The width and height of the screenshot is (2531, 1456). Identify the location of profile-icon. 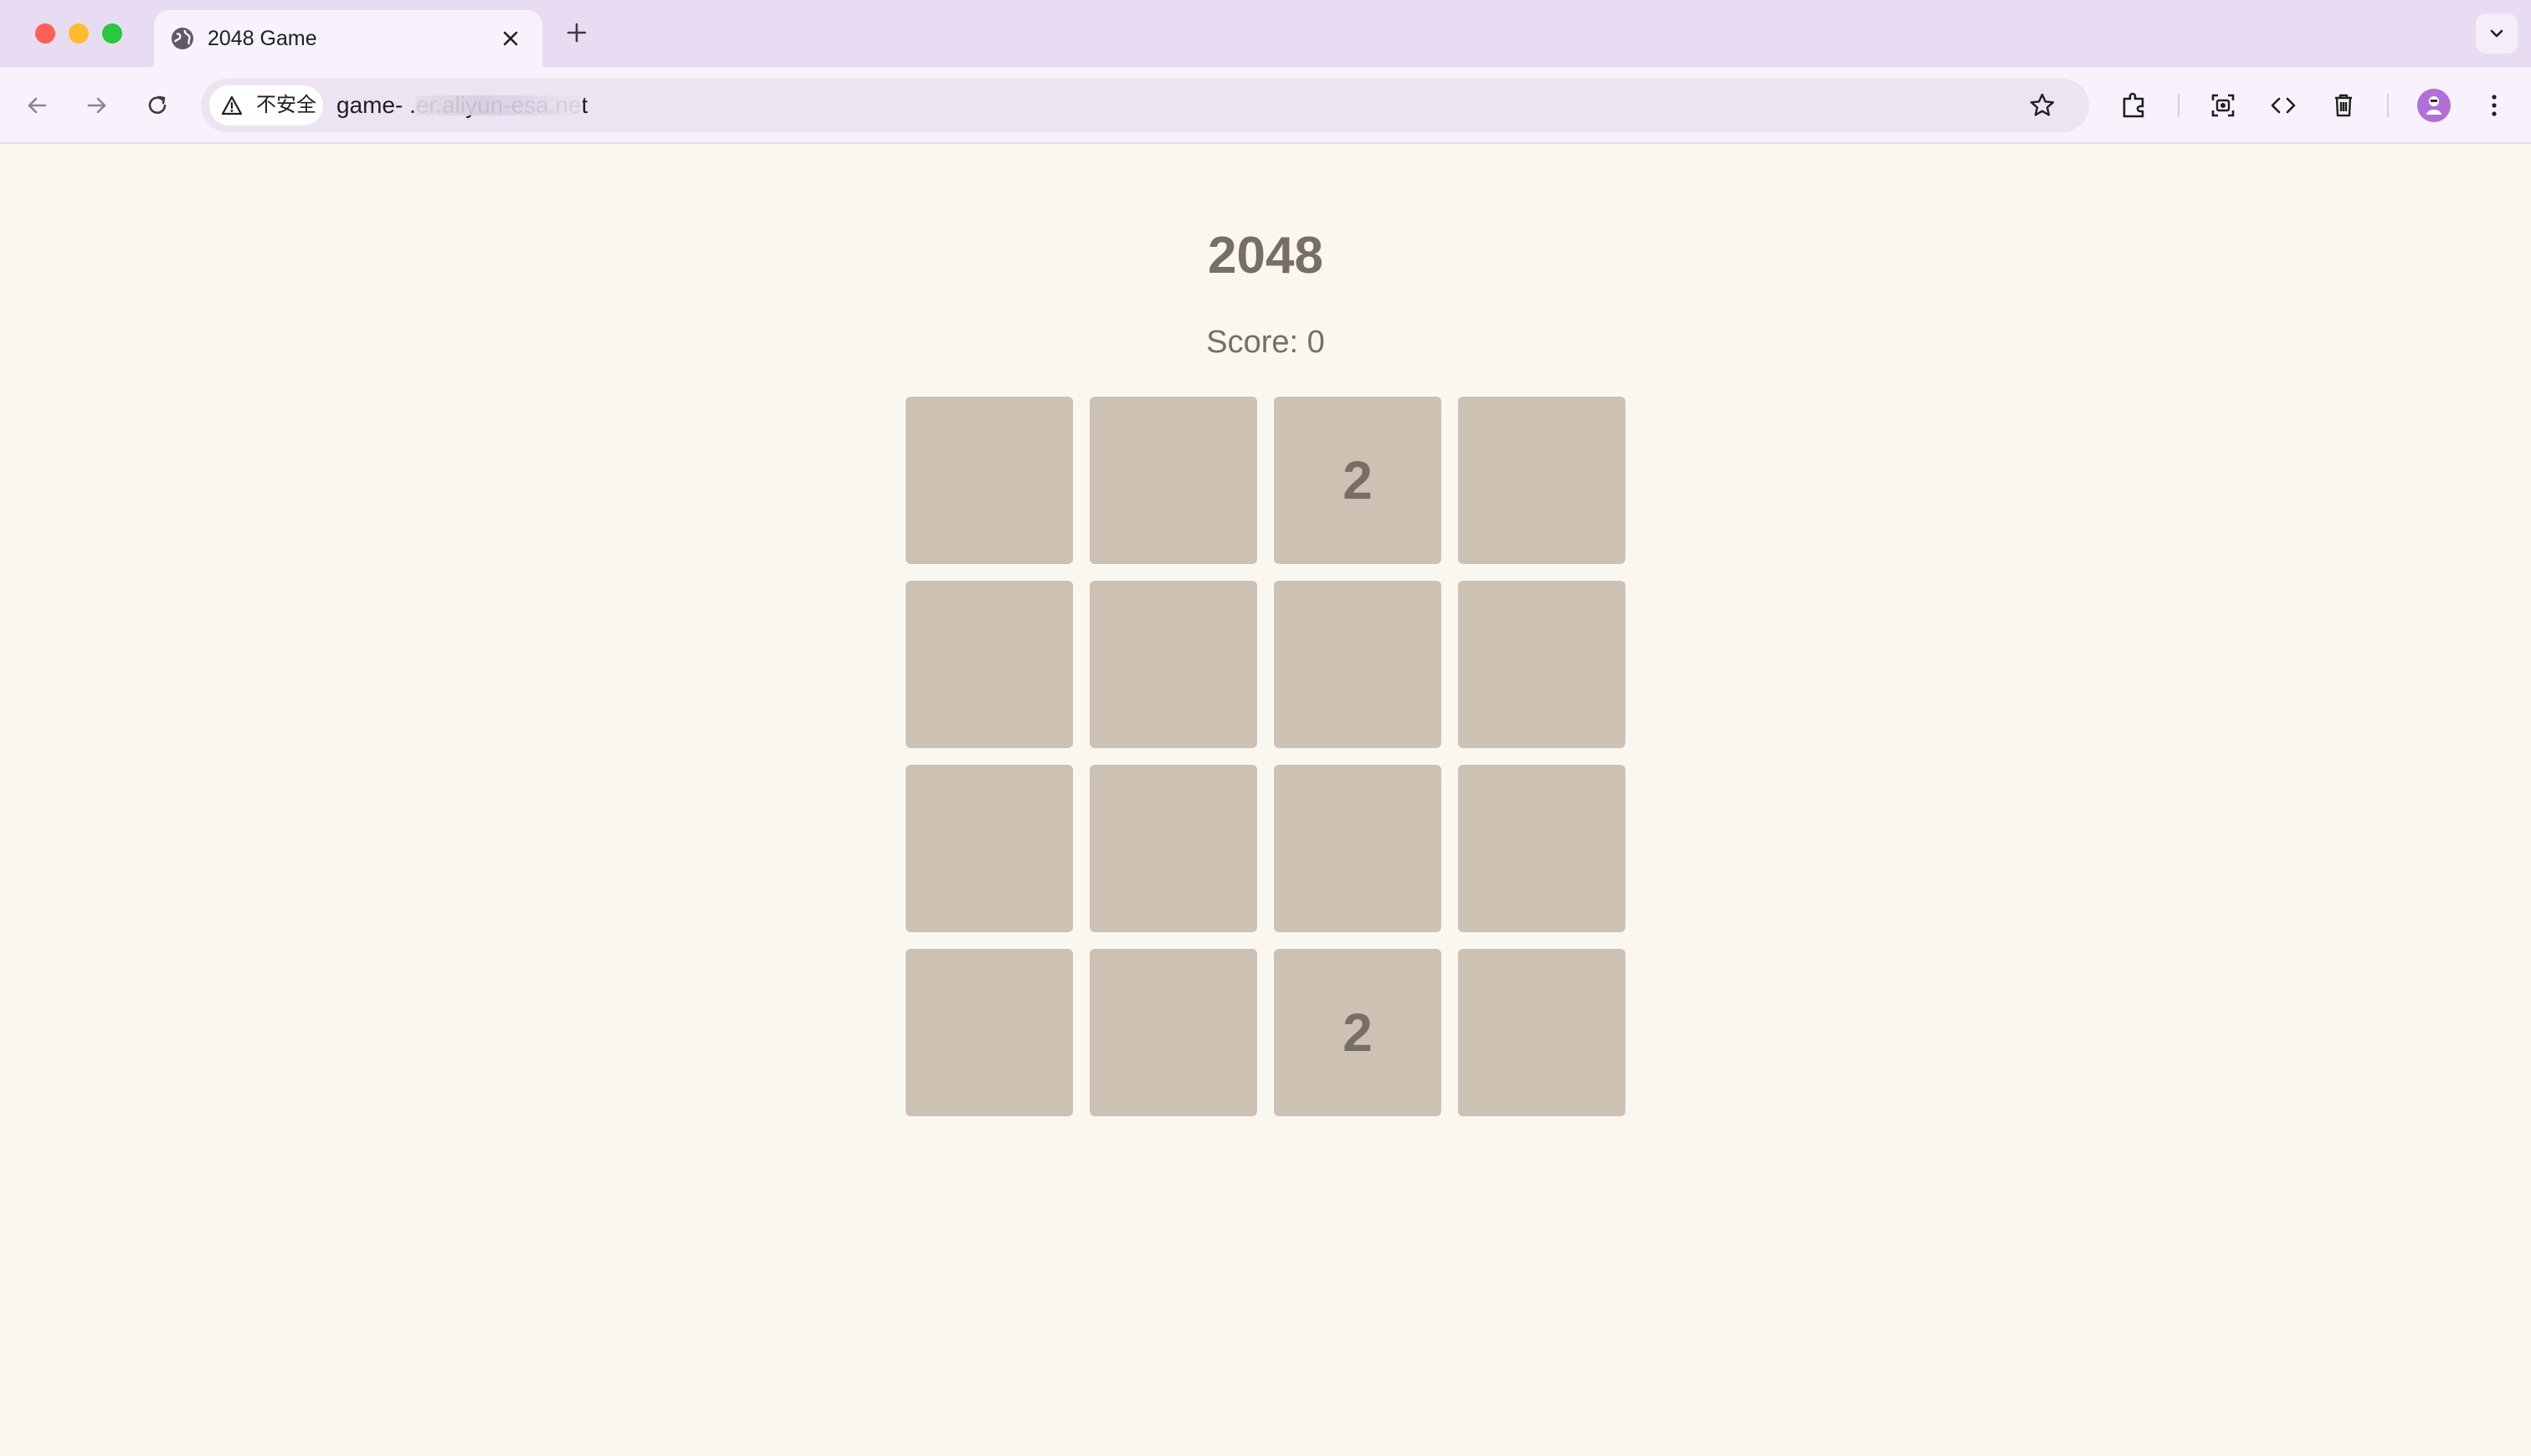
(2433, 105).